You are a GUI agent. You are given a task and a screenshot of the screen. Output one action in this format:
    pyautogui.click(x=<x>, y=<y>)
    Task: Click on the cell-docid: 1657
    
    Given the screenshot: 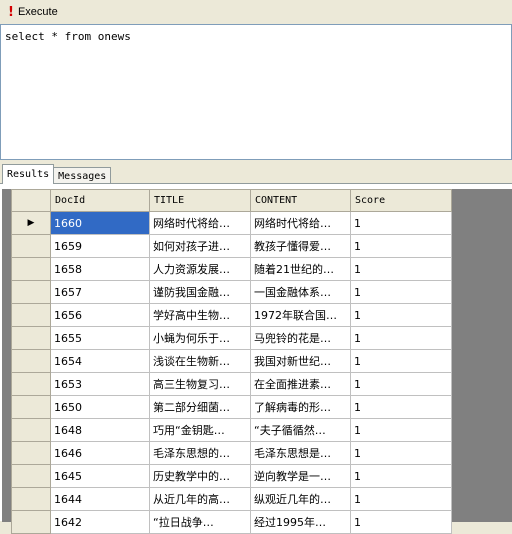 What is the action you would take?
    pyautogui.click(x=100, y=292)
    